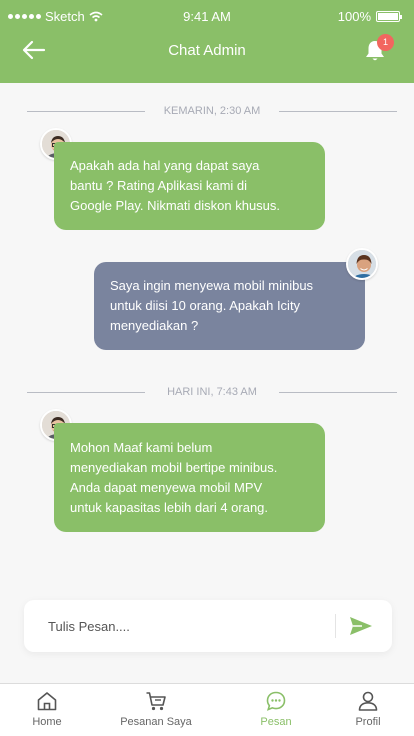  What do you see at coordinates (193, 626) in the screenshot?
I see `message-input` at bounding box center [193, 626].